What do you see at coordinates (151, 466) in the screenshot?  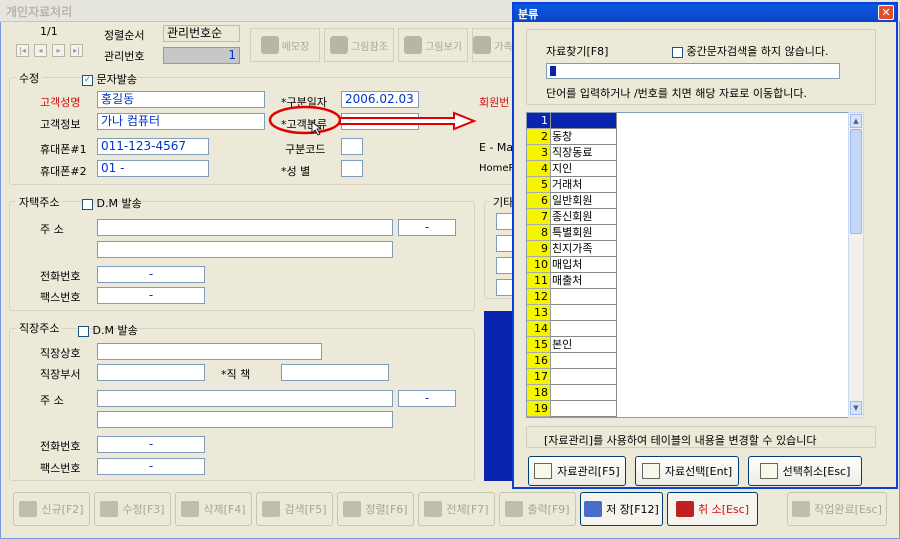 I see `work-fax-input: -` at bounding box center [151, 466].